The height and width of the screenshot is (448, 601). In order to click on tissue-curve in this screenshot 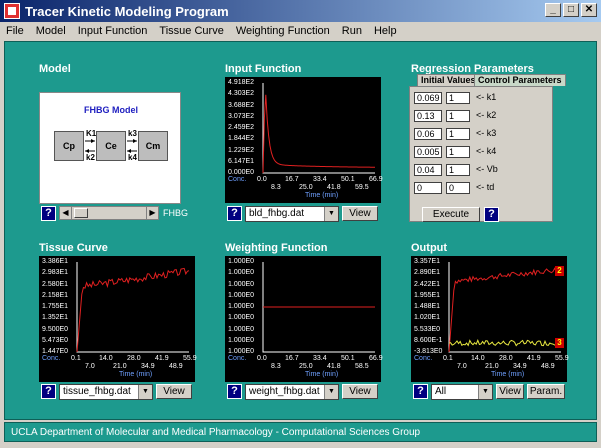, I will do `click(133, 310)`.